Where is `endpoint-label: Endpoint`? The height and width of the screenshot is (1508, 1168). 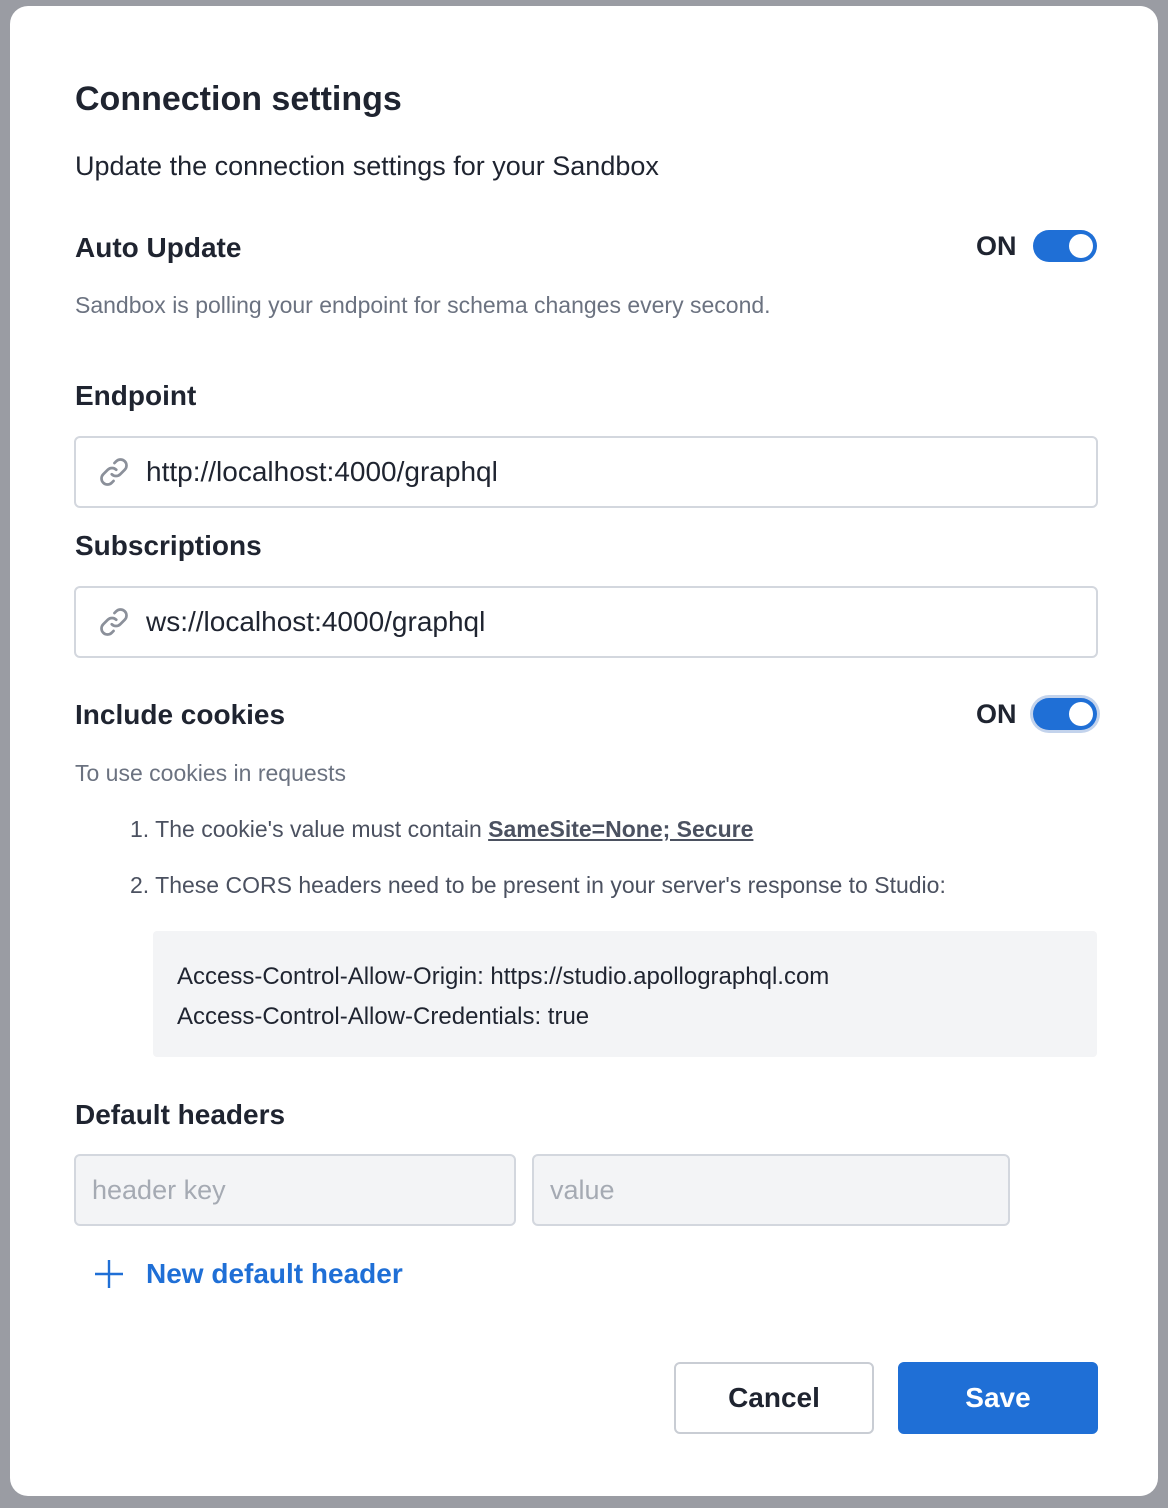 endpoint-label: Endpoint is located at coordinates (136, 395).